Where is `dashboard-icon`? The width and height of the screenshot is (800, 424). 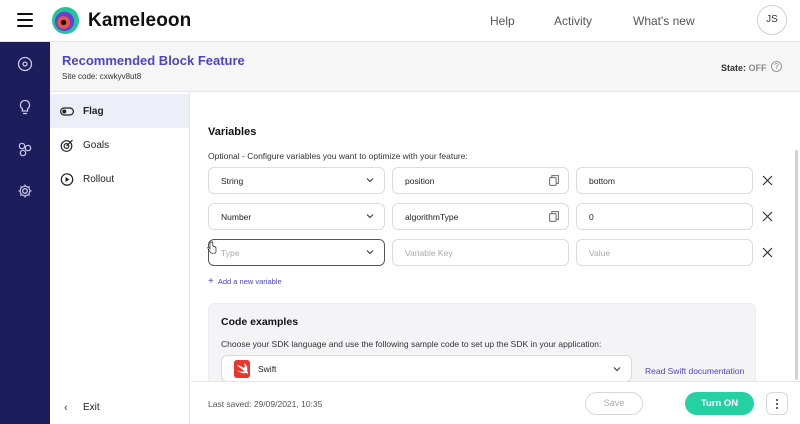 dashboard-icon is located at coordinates (25, 64).